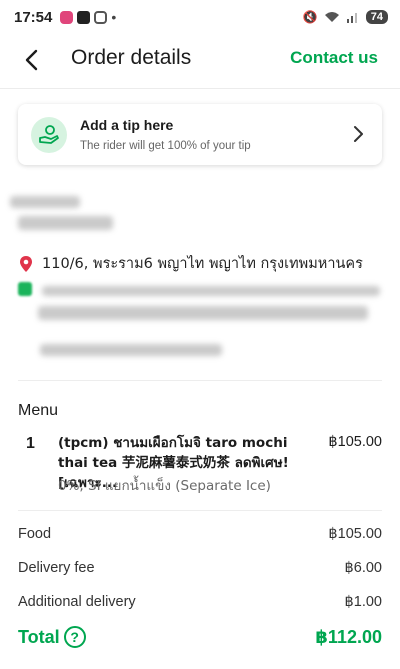 The image size is (400, 669). Describe the element at coordinates (67, 17) in the screenshot. I see `notification-app-icon` at that location.